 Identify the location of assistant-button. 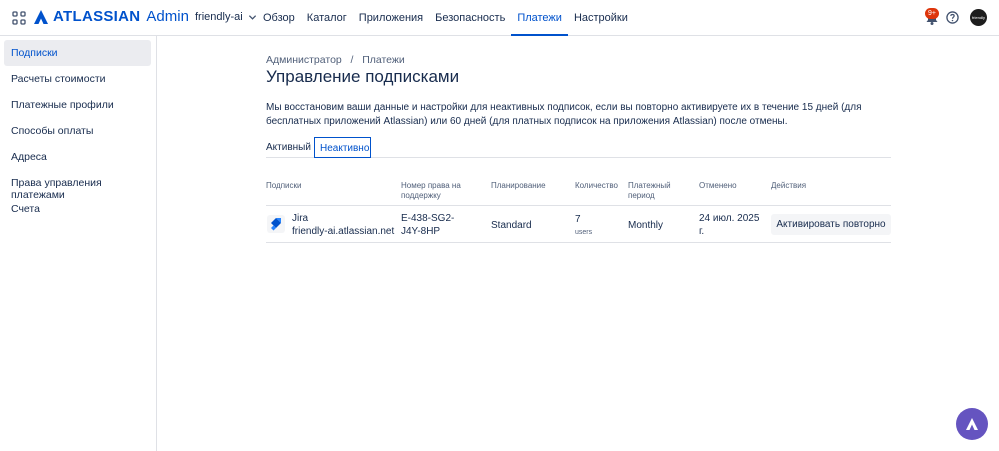
(972, 424).